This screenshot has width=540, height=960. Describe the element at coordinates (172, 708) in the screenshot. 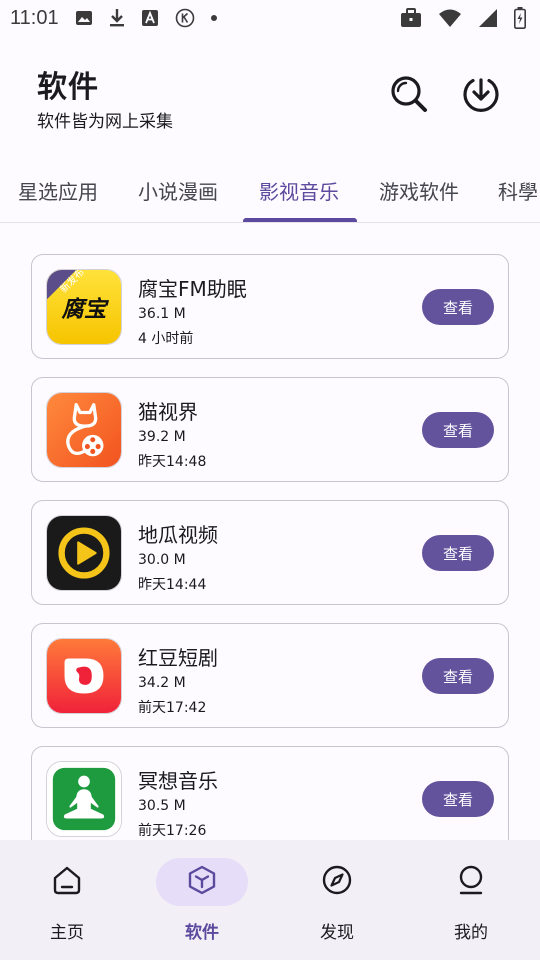

I see `app-time: 前天17:42` at that location.